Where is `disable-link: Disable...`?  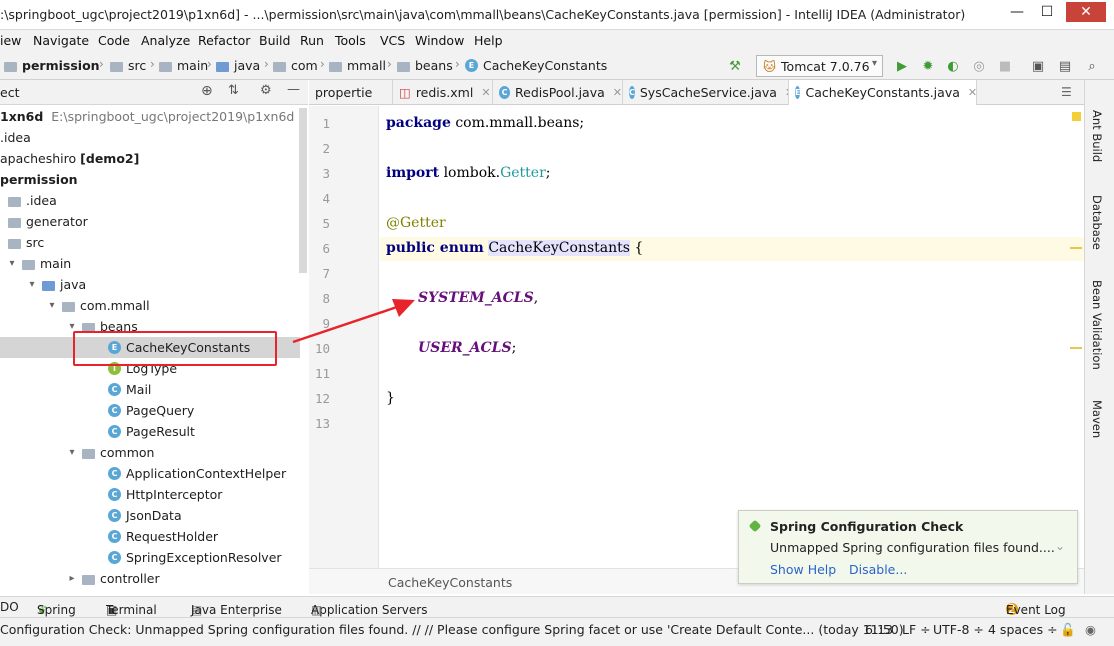
disable-link: Disable... is located at coordinates (878, 569).